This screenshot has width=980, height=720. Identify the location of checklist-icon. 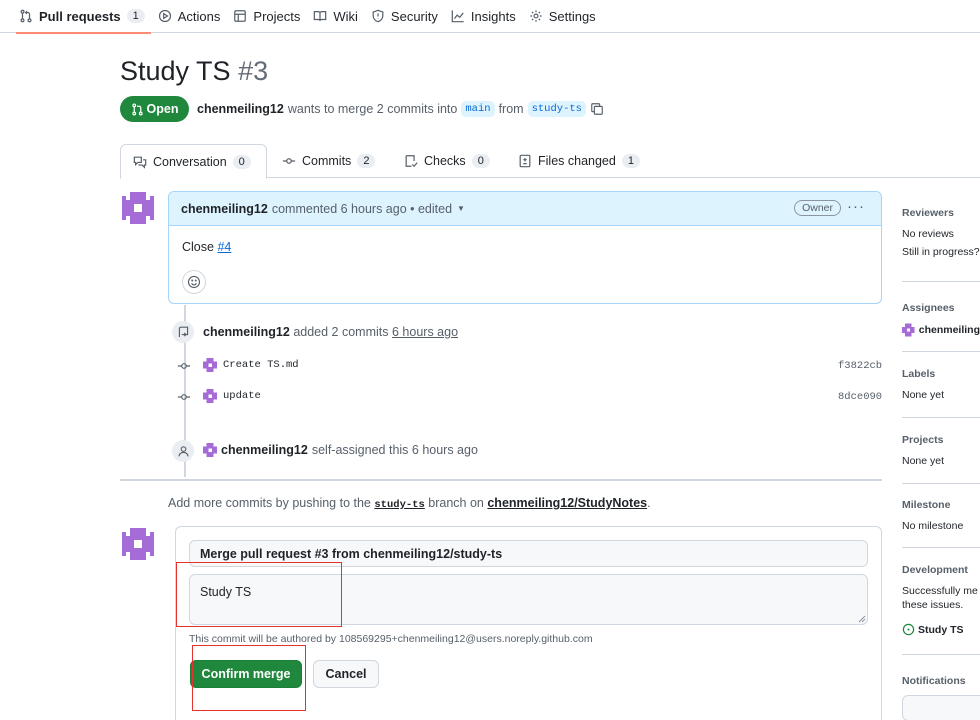
(411, 161).